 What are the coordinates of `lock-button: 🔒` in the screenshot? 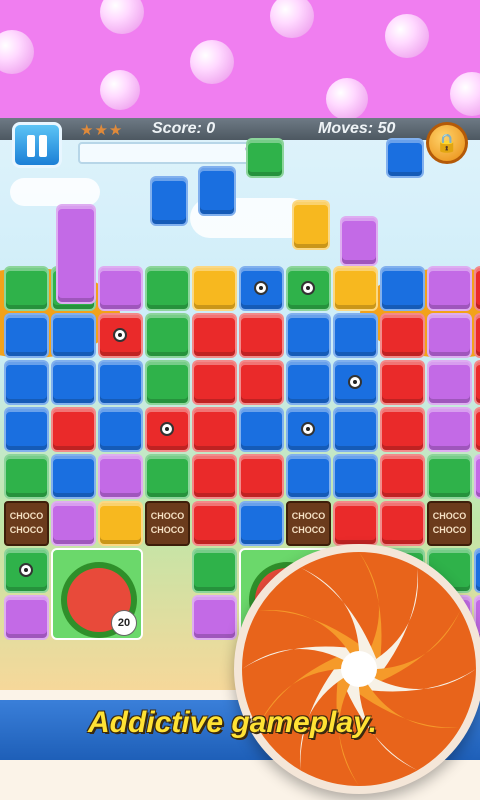 It's located at (447, 143).